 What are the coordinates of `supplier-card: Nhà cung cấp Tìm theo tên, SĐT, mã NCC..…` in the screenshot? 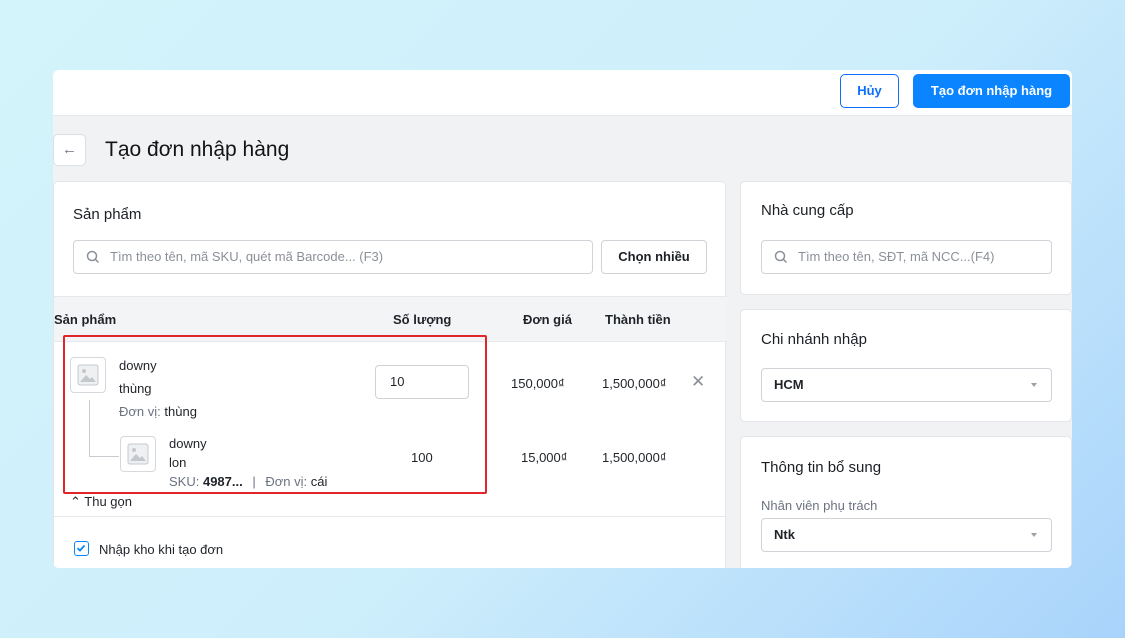 It's located at (906, 238).